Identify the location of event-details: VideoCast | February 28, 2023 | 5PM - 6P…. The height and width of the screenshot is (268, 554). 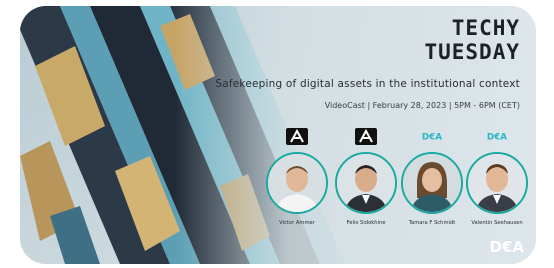
(422, 105).